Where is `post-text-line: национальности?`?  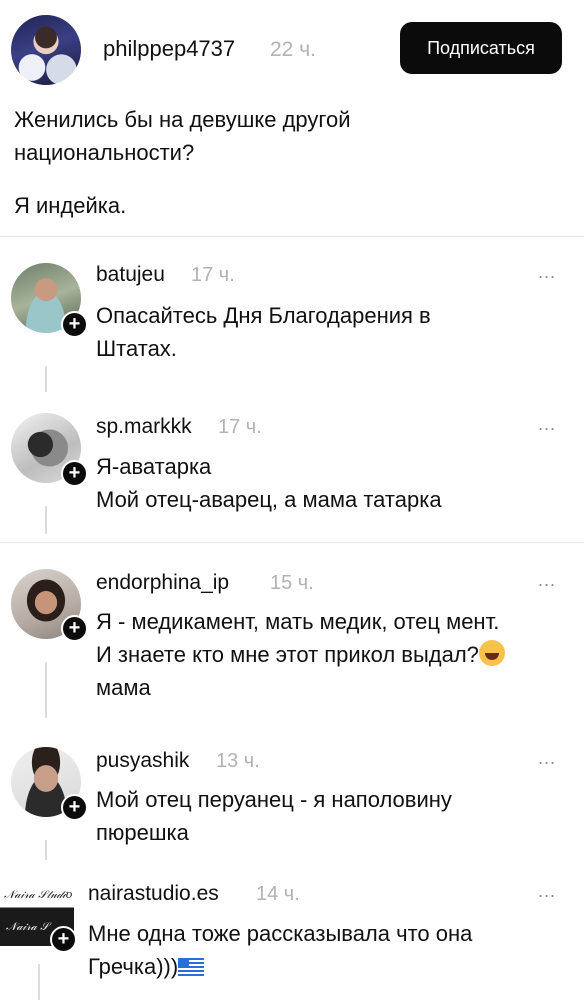
post-text-line: национальности? is located at coordinates (104, 152).